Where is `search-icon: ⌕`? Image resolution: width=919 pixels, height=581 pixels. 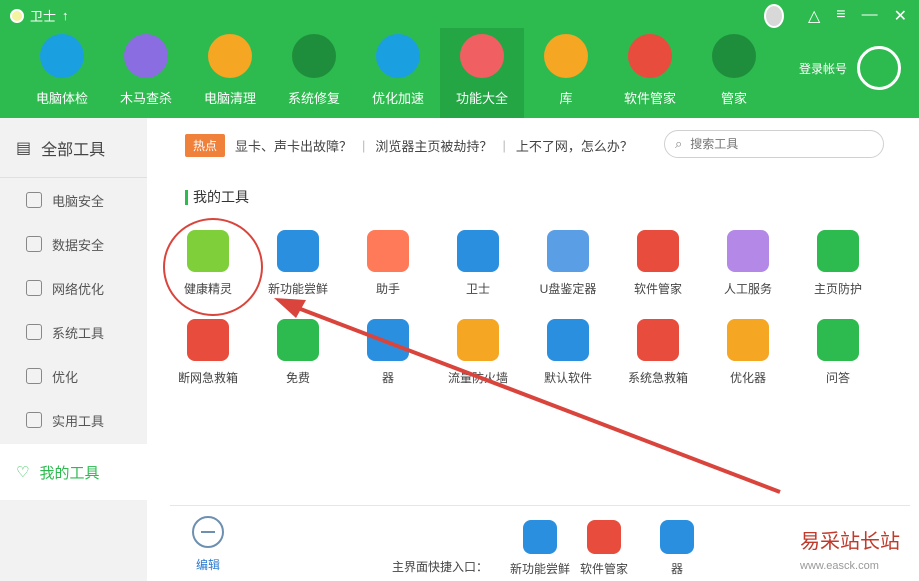
search-icon: ⌕ is located at coordinates (679, 143).